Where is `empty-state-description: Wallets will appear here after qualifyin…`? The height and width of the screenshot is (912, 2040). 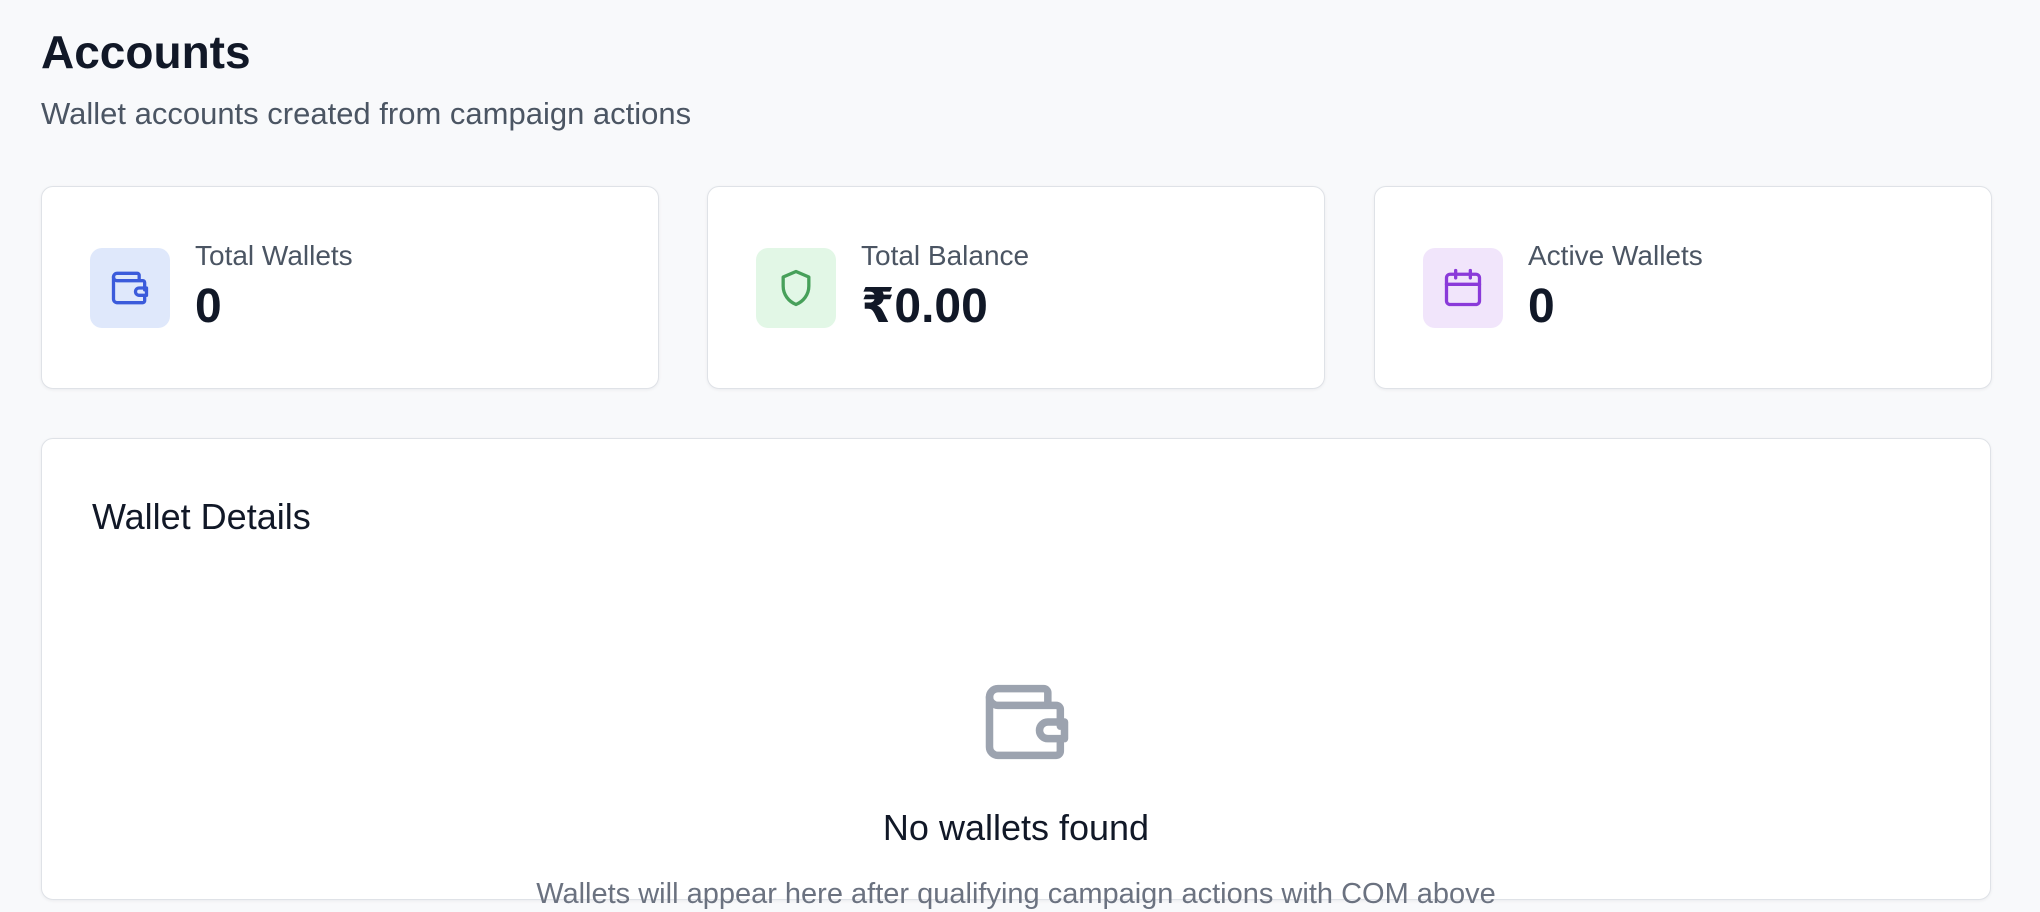 empty-state-description: Wallets will appear here after qualifyin… is located at coordinates (1016, 894).